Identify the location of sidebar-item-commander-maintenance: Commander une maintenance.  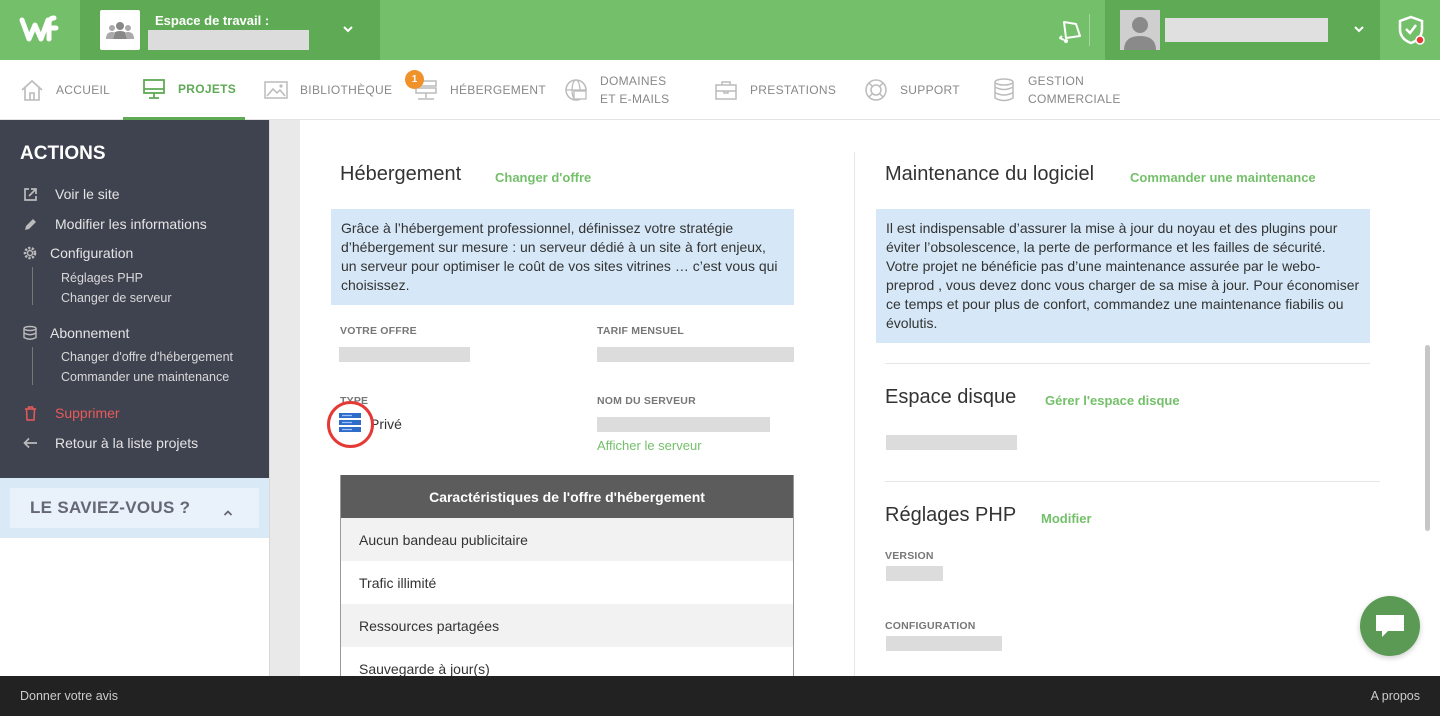
(145, 377).